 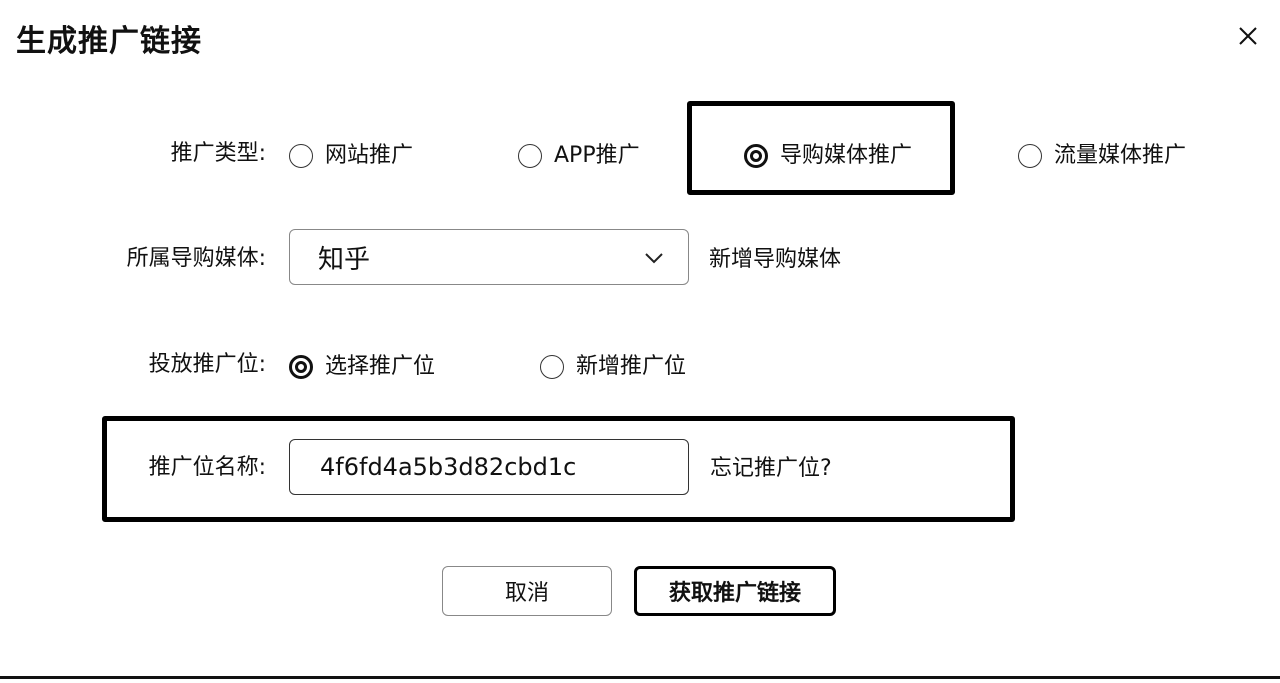 What do you see at coordinates (207, 467) in the screenshot?
I see `placement-name-label: 推广位名称:` at bounding box center [207, 467].